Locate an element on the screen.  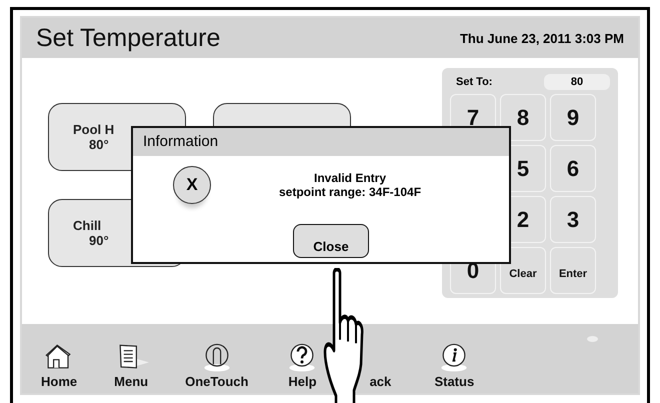
keypad-key: 3 is located at coordinates (573, 219).